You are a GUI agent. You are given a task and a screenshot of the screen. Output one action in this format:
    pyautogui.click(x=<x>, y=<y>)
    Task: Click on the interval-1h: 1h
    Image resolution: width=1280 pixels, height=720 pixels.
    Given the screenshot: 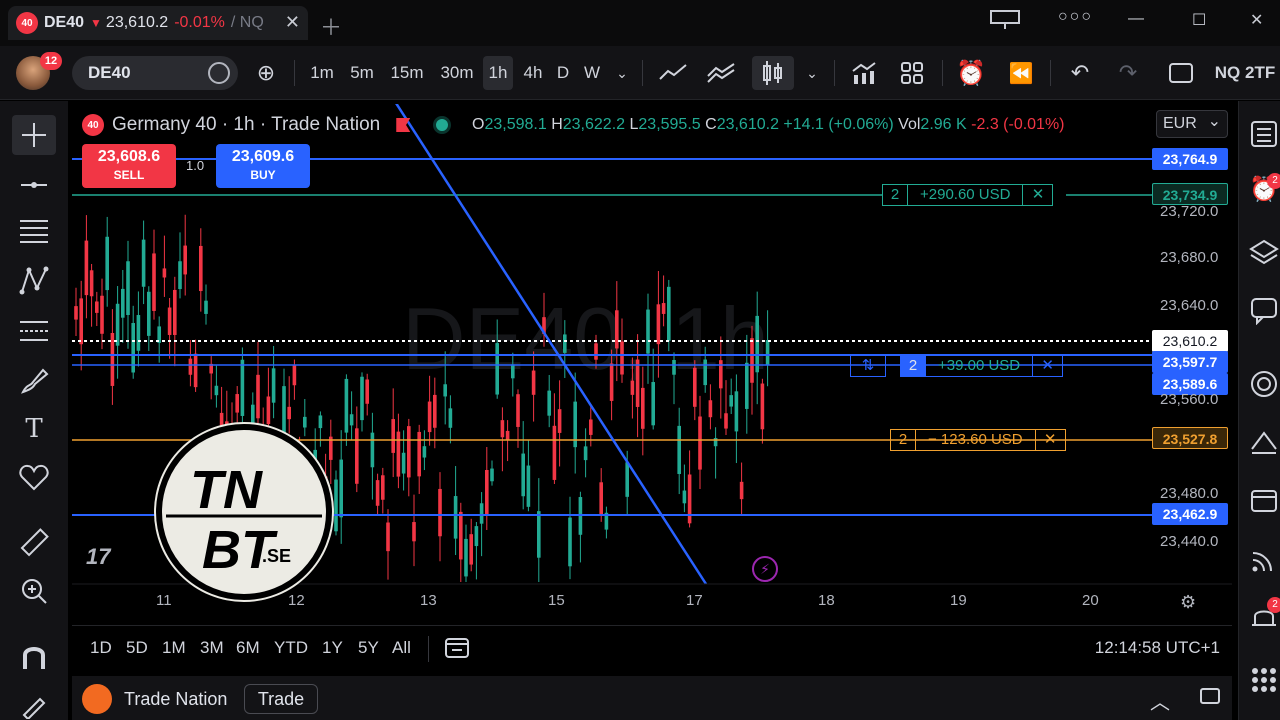 What is the action you would take?
    pyautogui.click(x=498, y=73)
    